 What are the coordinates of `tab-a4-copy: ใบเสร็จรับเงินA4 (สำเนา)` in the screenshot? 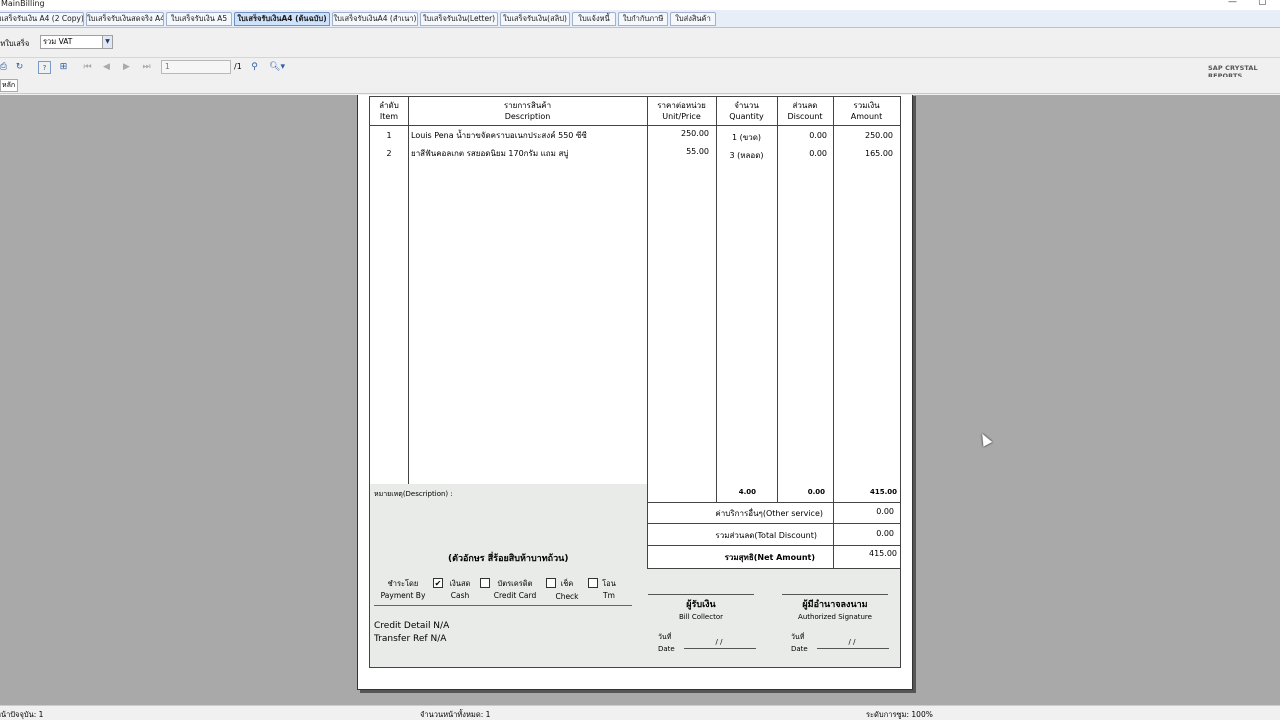 It's located at (375, 19).